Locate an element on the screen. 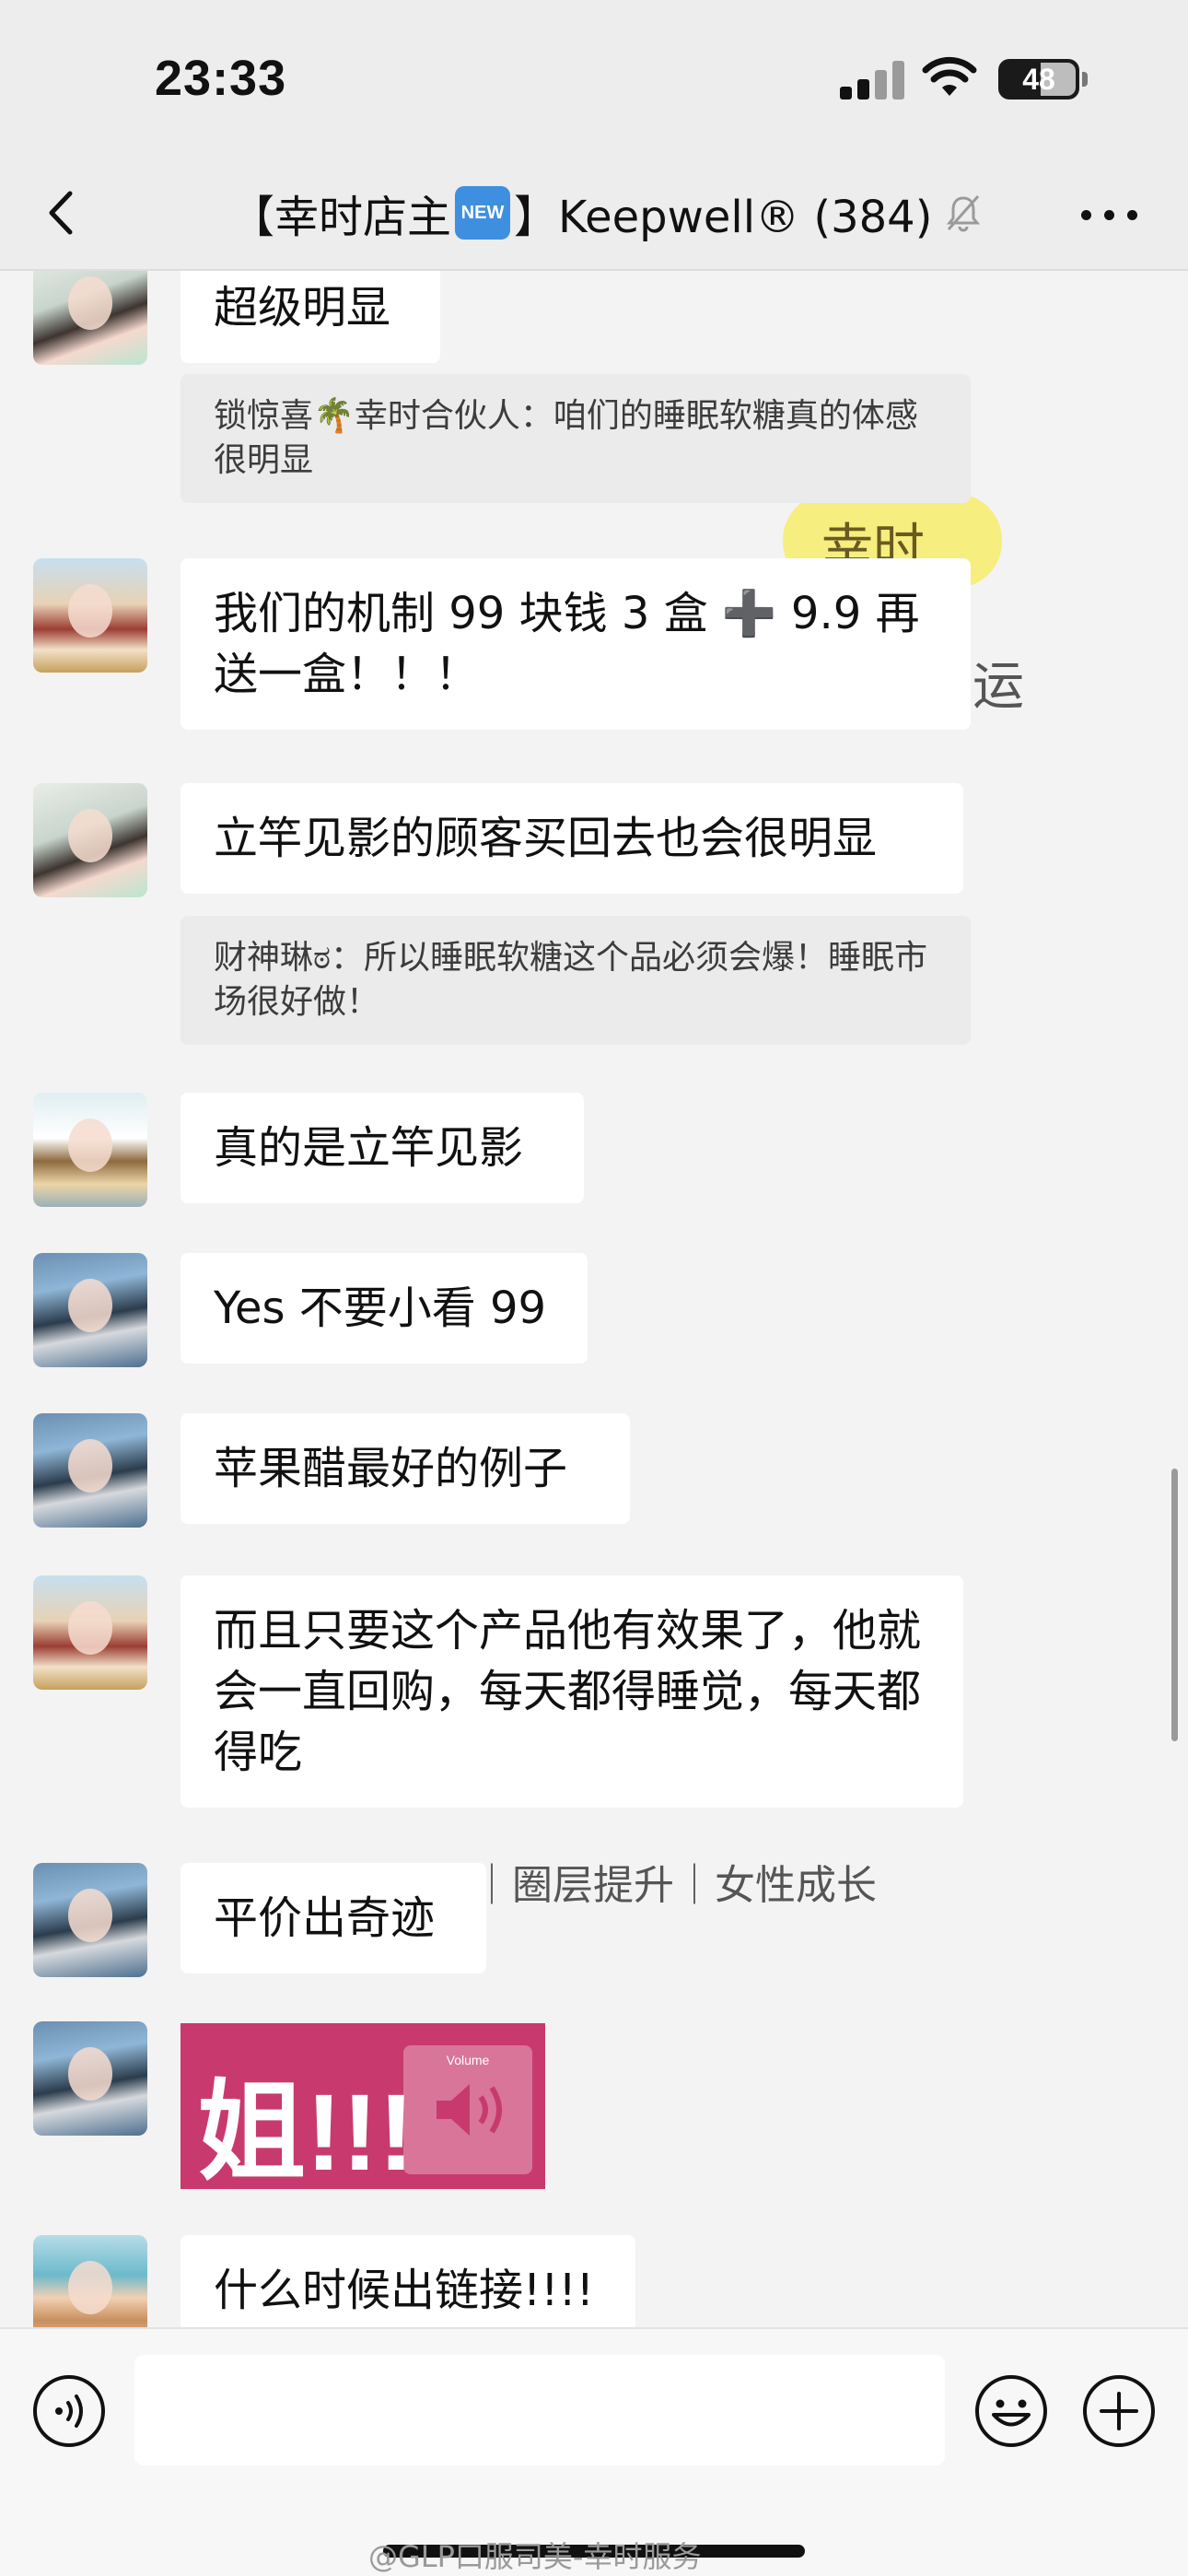 Image resolution: width=1188 pixels, height=2576 pixels. message-bubble: 立竿见影的顾客买回去也会很明显 is located at coordinates (572, 838).